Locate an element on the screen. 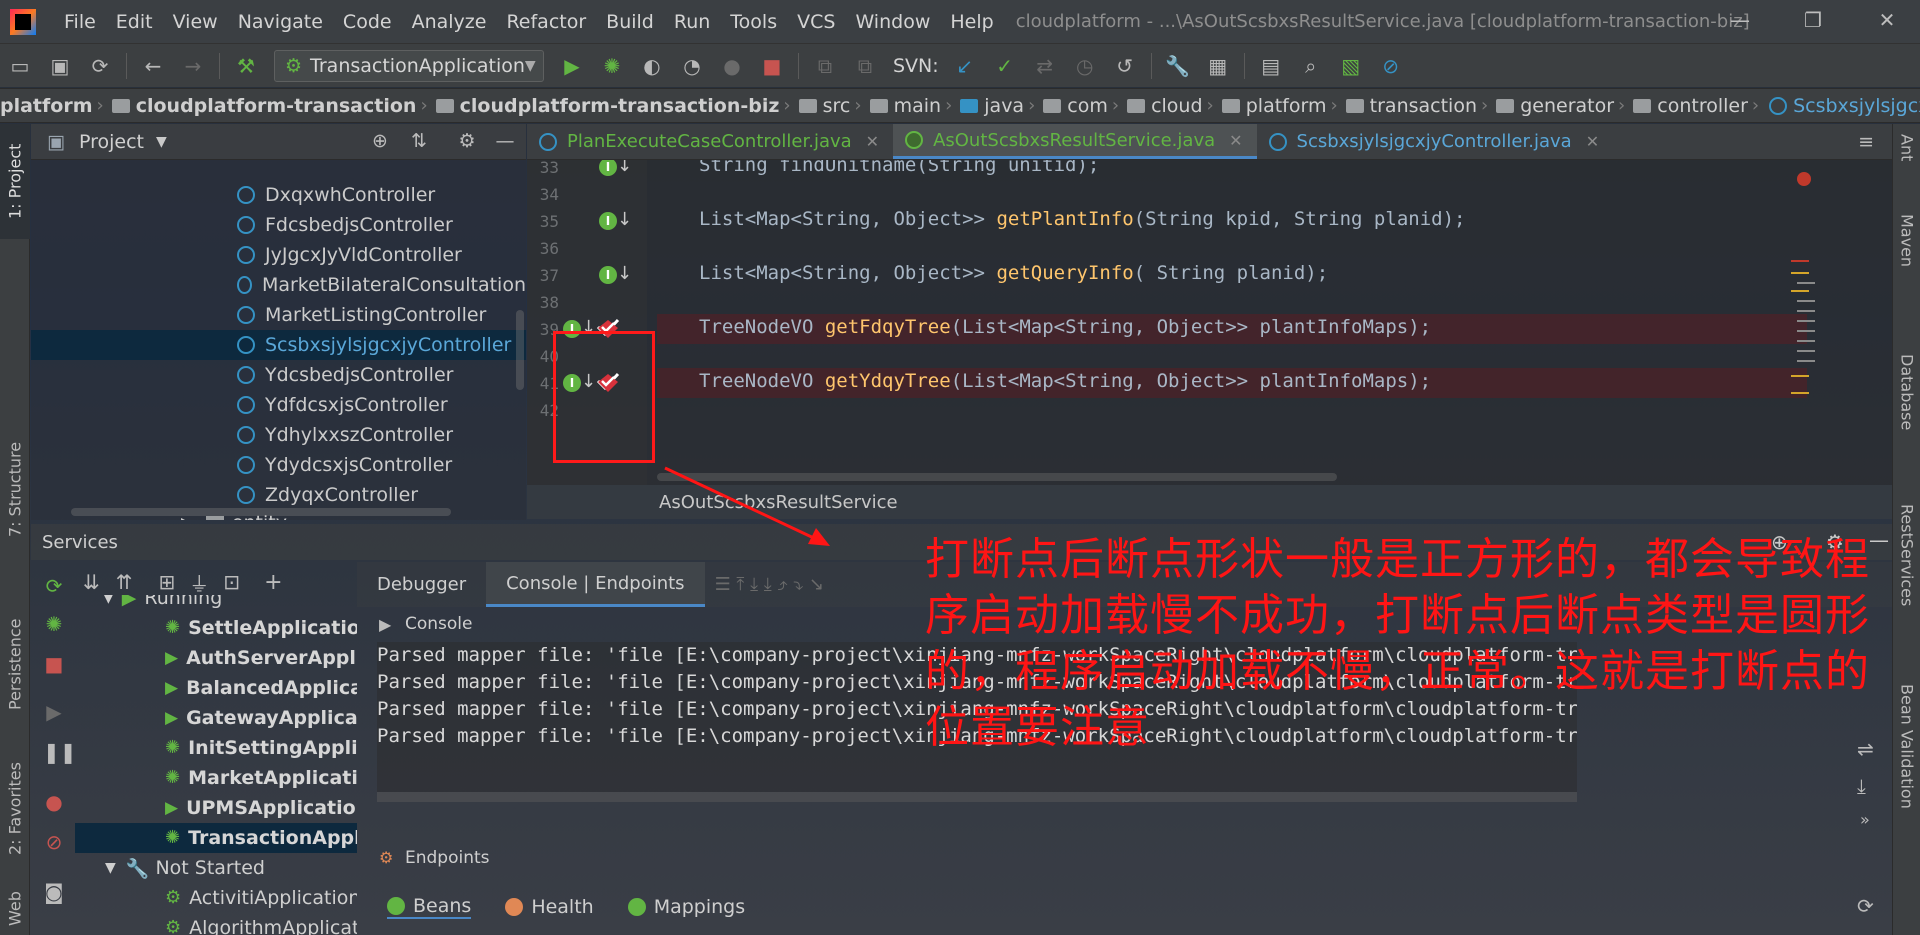  coverage-icon: ◐ is located at coordinates (652, 66).